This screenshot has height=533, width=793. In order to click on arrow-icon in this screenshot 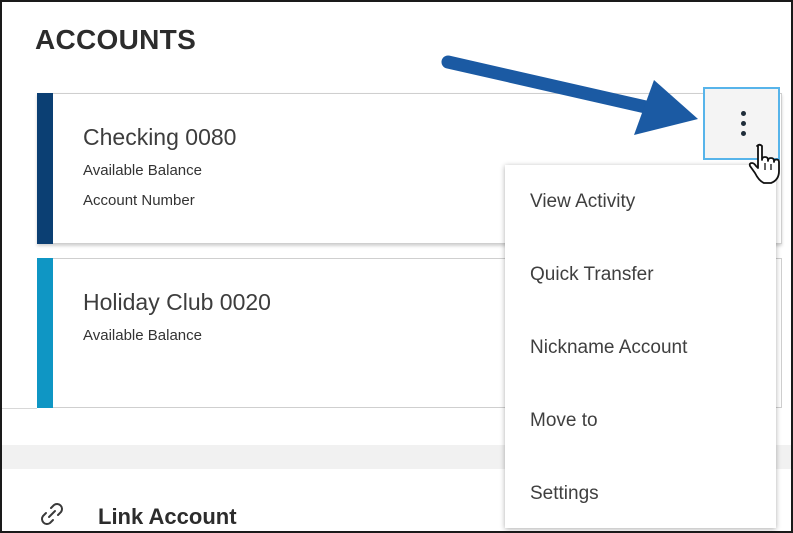, I will do `click(569, 95)`.